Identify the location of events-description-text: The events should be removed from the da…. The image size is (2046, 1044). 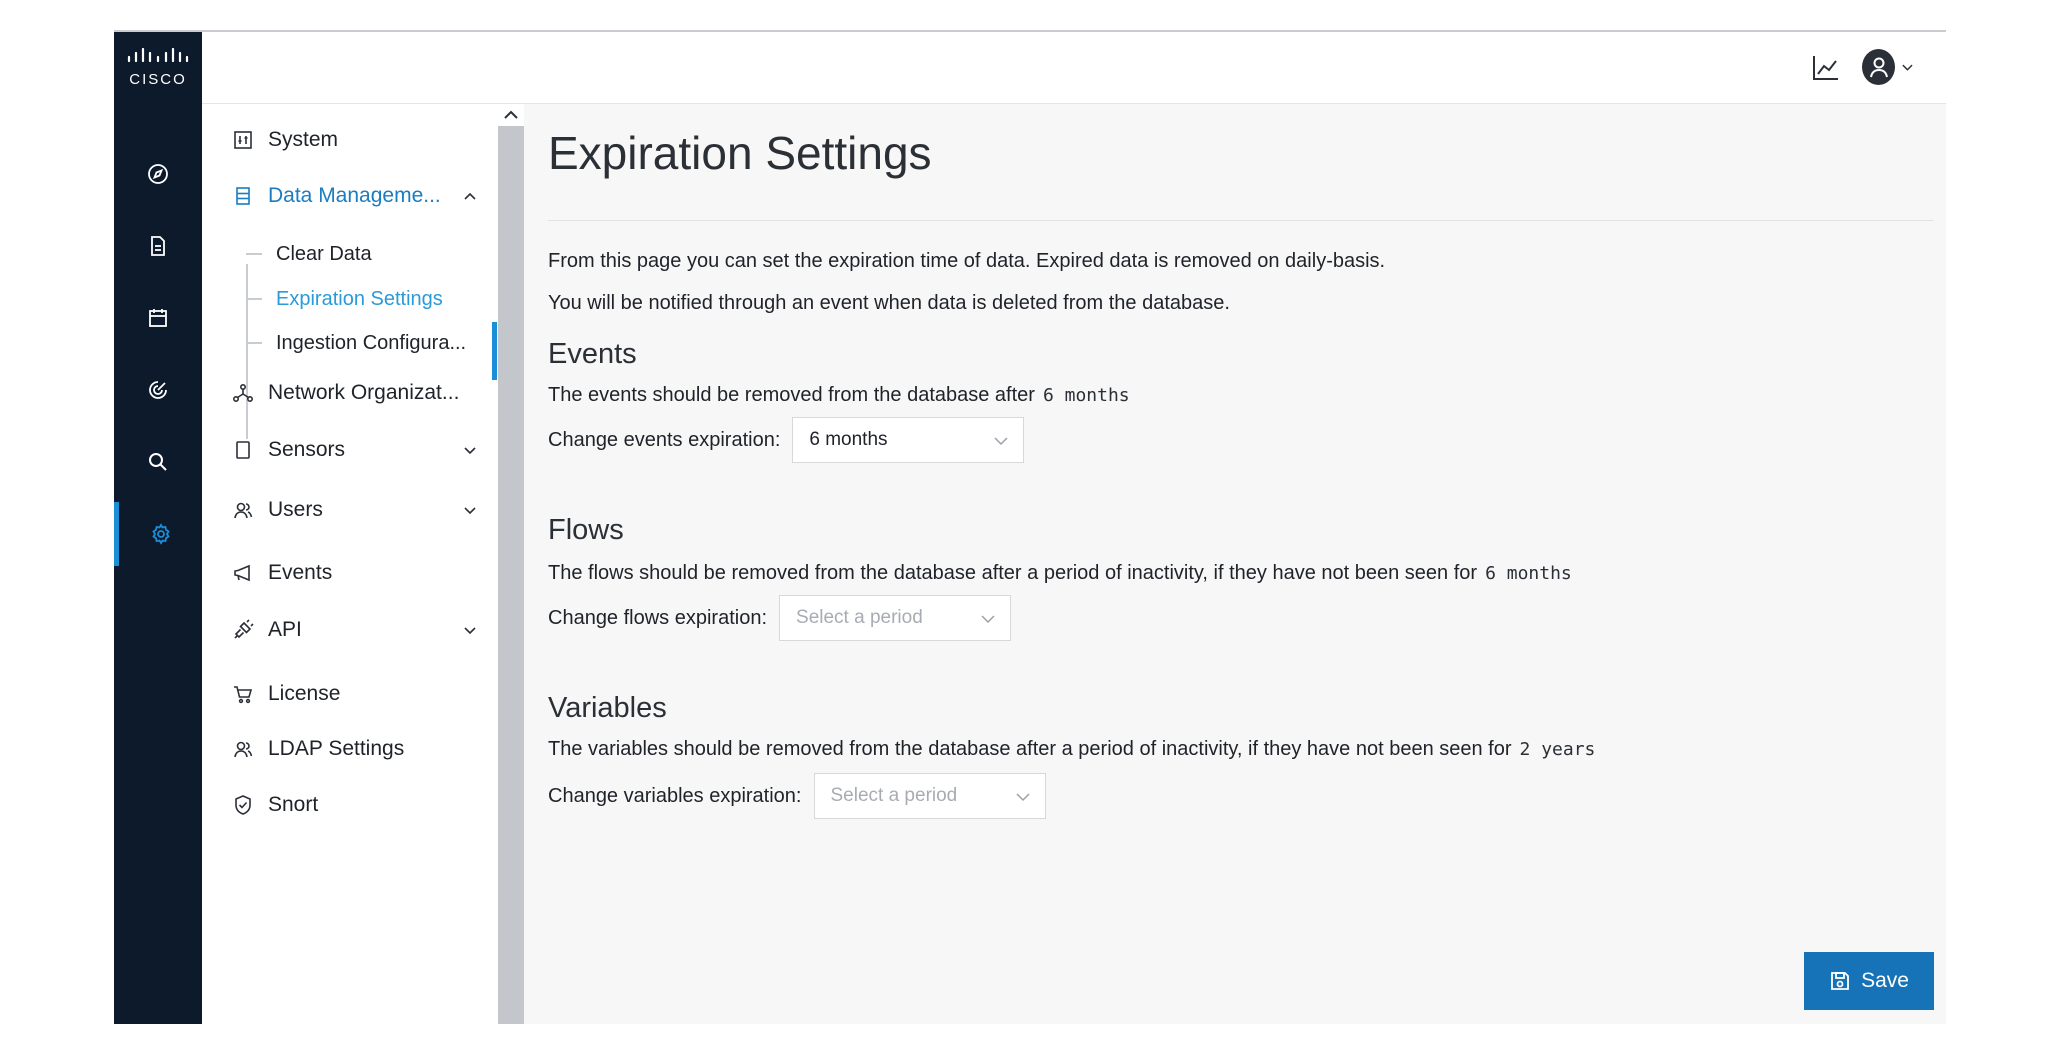
(791, 395).